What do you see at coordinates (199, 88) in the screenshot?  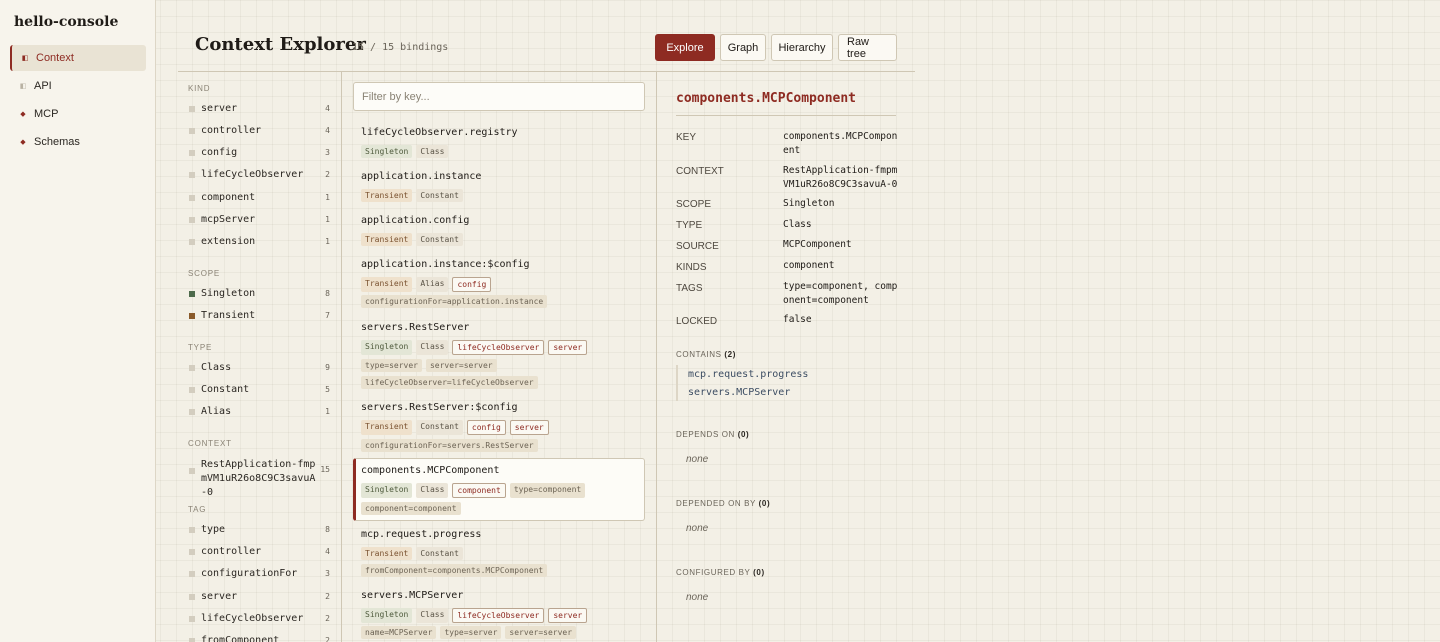 I see `facet-heading-kind: KIND` at bounding box center [199, 88].